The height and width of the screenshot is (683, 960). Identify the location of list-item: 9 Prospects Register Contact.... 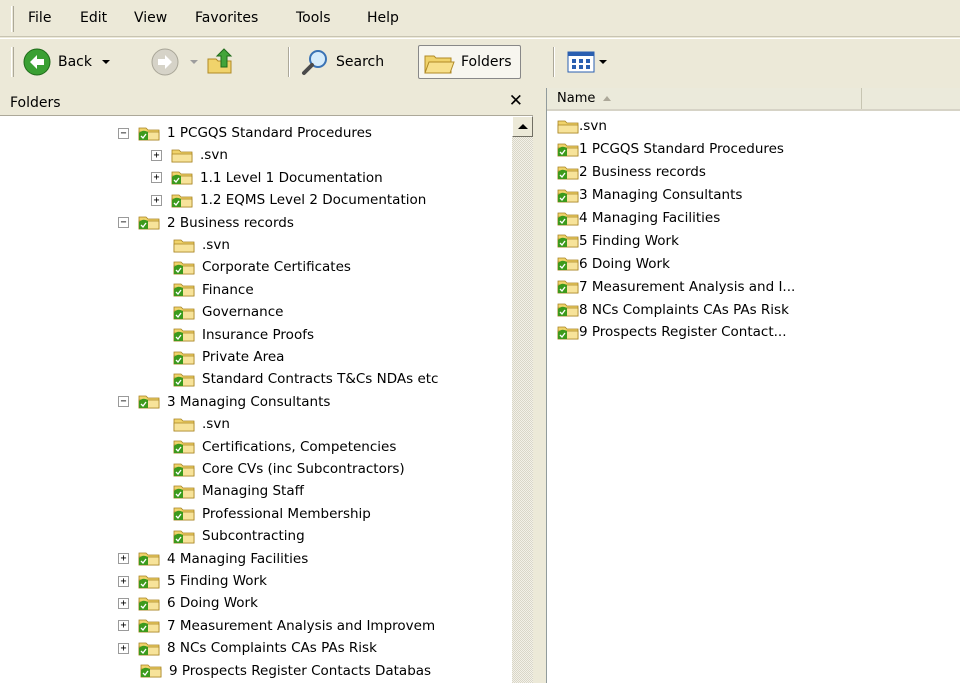
(758, 332).